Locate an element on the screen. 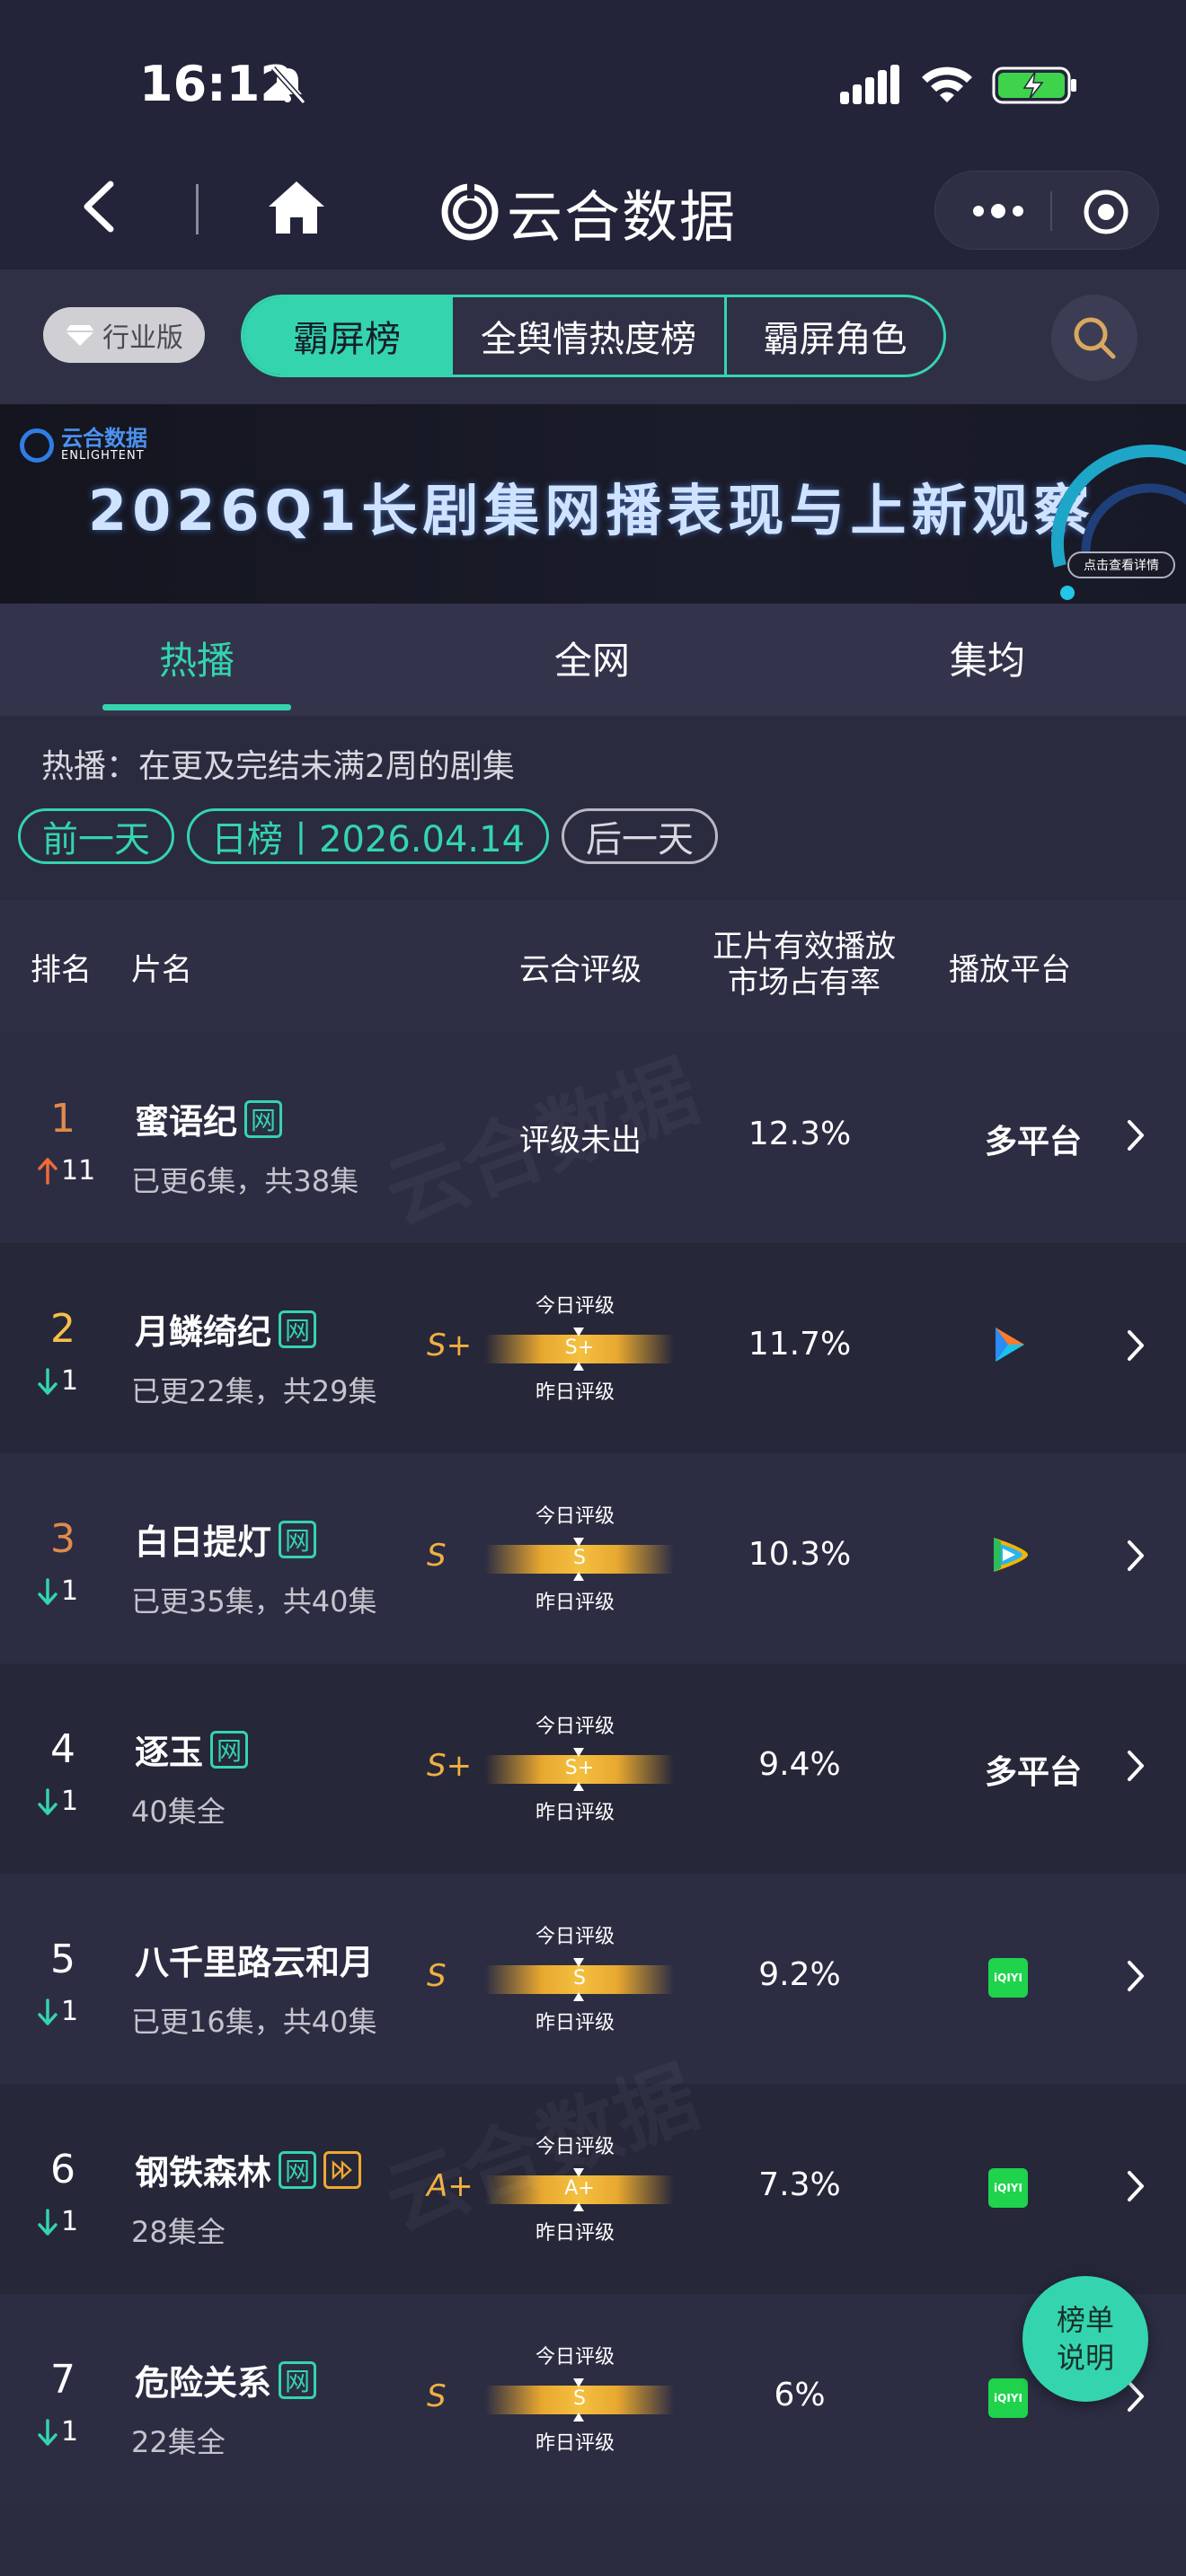 The image size is (1186, 2576). col-name: 片名 is located at coordinates (161, 970).